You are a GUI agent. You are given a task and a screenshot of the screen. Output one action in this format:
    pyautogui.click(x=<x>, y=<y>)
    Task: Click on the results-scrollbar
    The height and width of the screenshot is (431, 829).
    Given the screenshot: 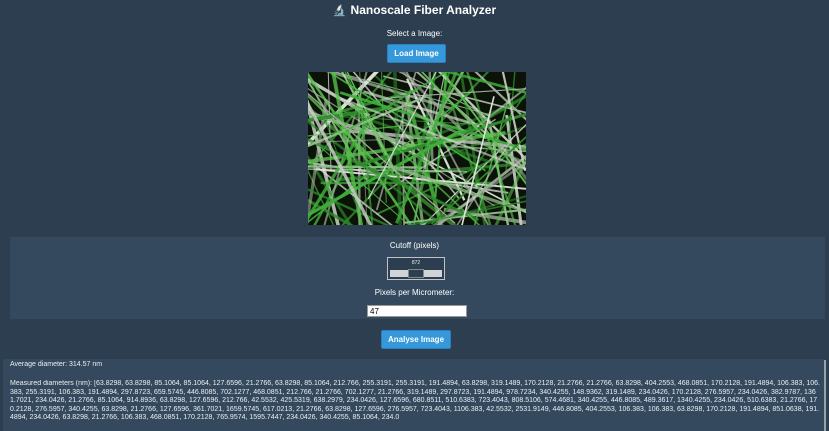 What is the action you would take?
    pyautogui.click(x=825, y=395)
    